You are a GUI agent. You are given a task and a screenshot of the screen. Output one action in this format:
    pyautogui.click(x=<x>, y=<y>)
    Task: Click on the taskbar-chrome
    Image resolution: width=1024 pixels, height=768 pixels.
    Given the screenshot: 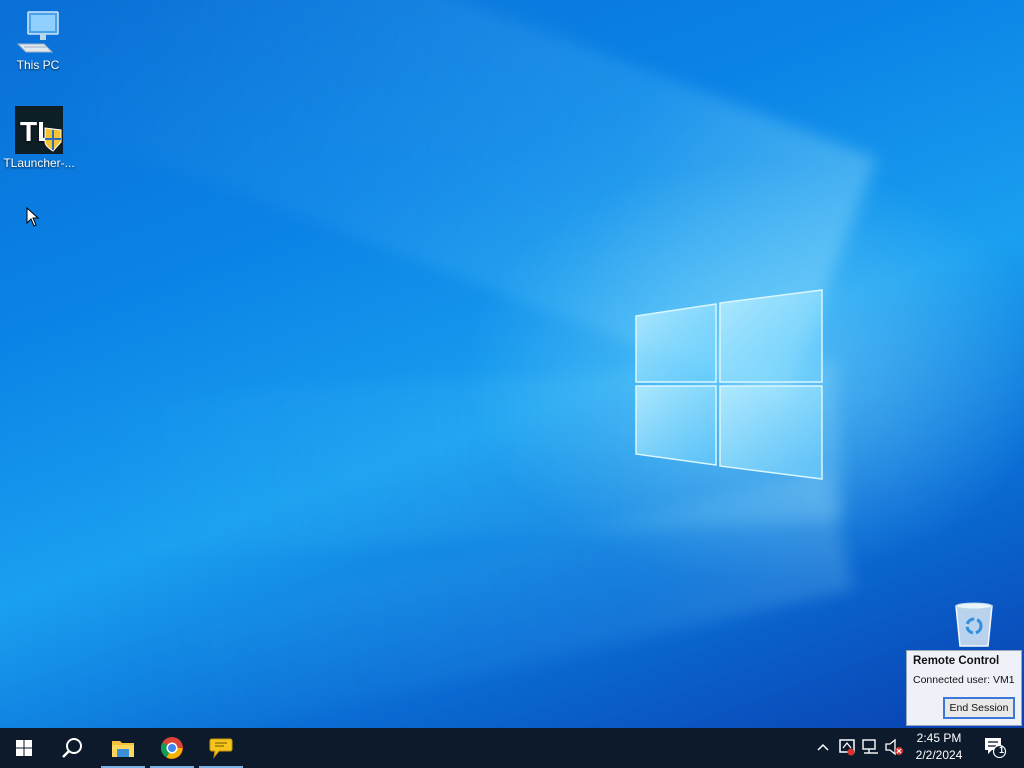 What is the action you would take?
    pyautogui.click(x=172, y=748)
    